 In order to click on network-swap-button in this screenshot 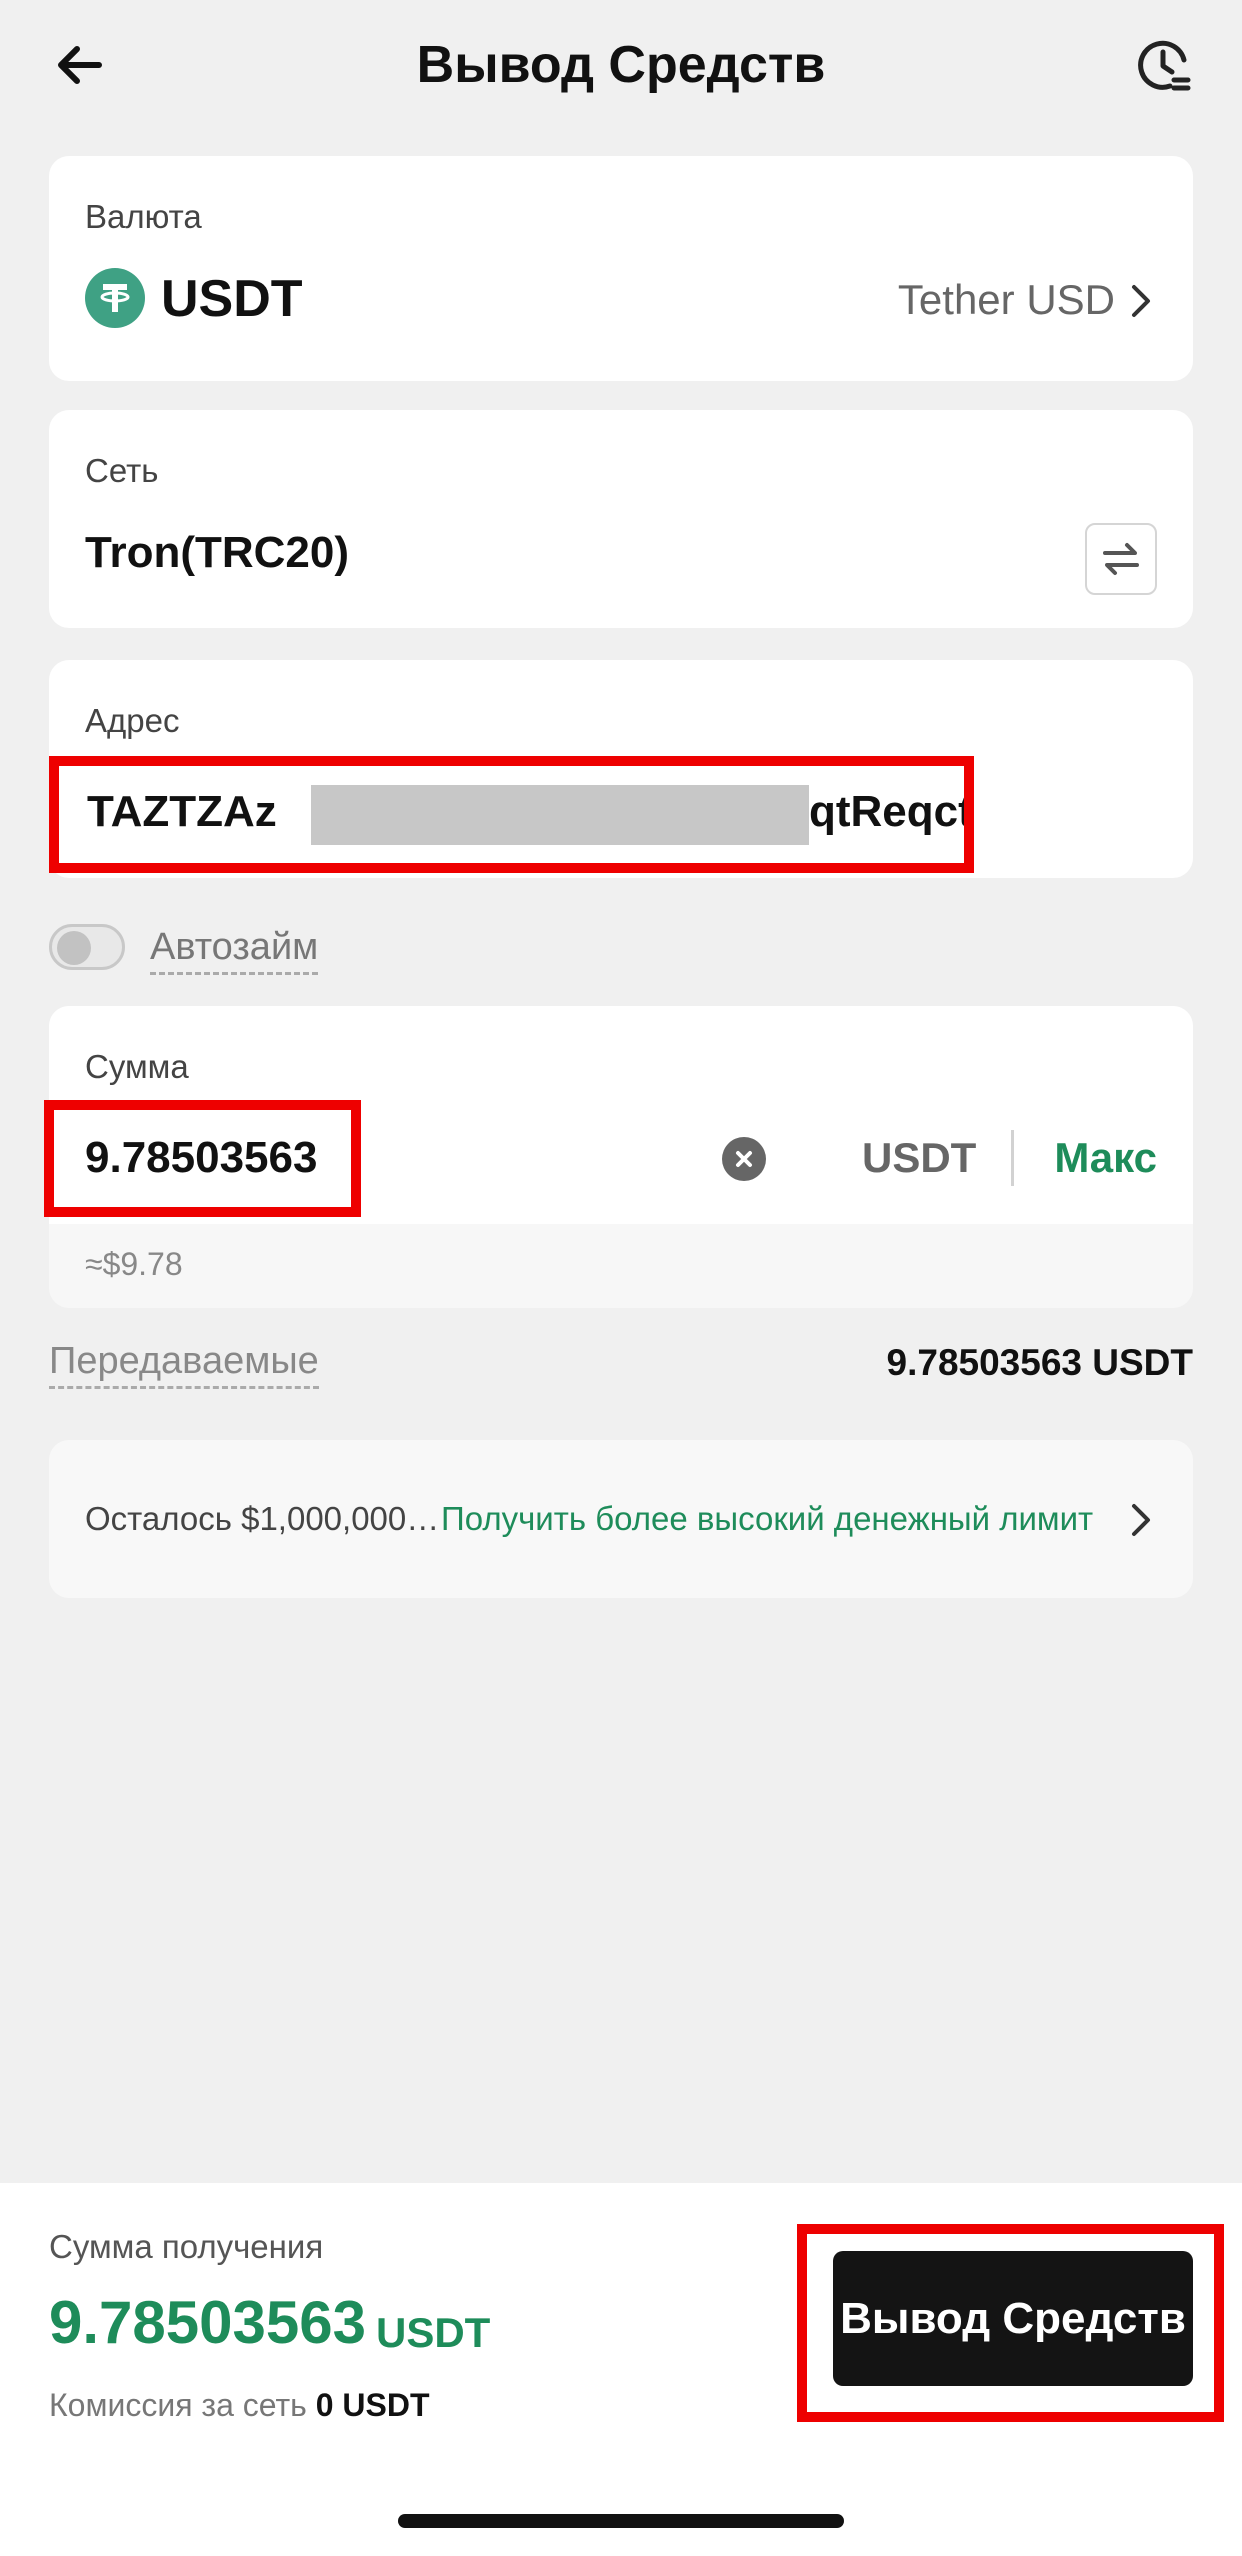, I will do `click(1121, 559)`.